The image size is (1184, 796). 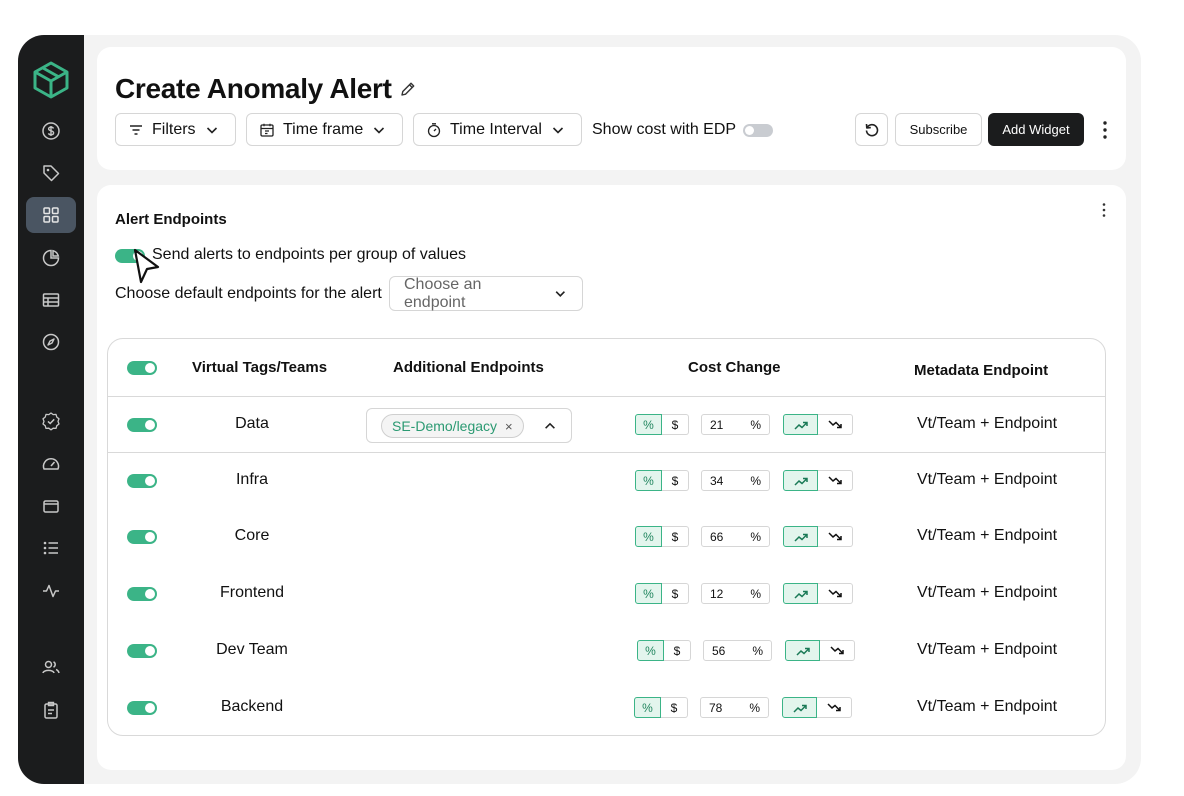 I want to click on threshold-input: 12 %, so click(x=735, y=593).